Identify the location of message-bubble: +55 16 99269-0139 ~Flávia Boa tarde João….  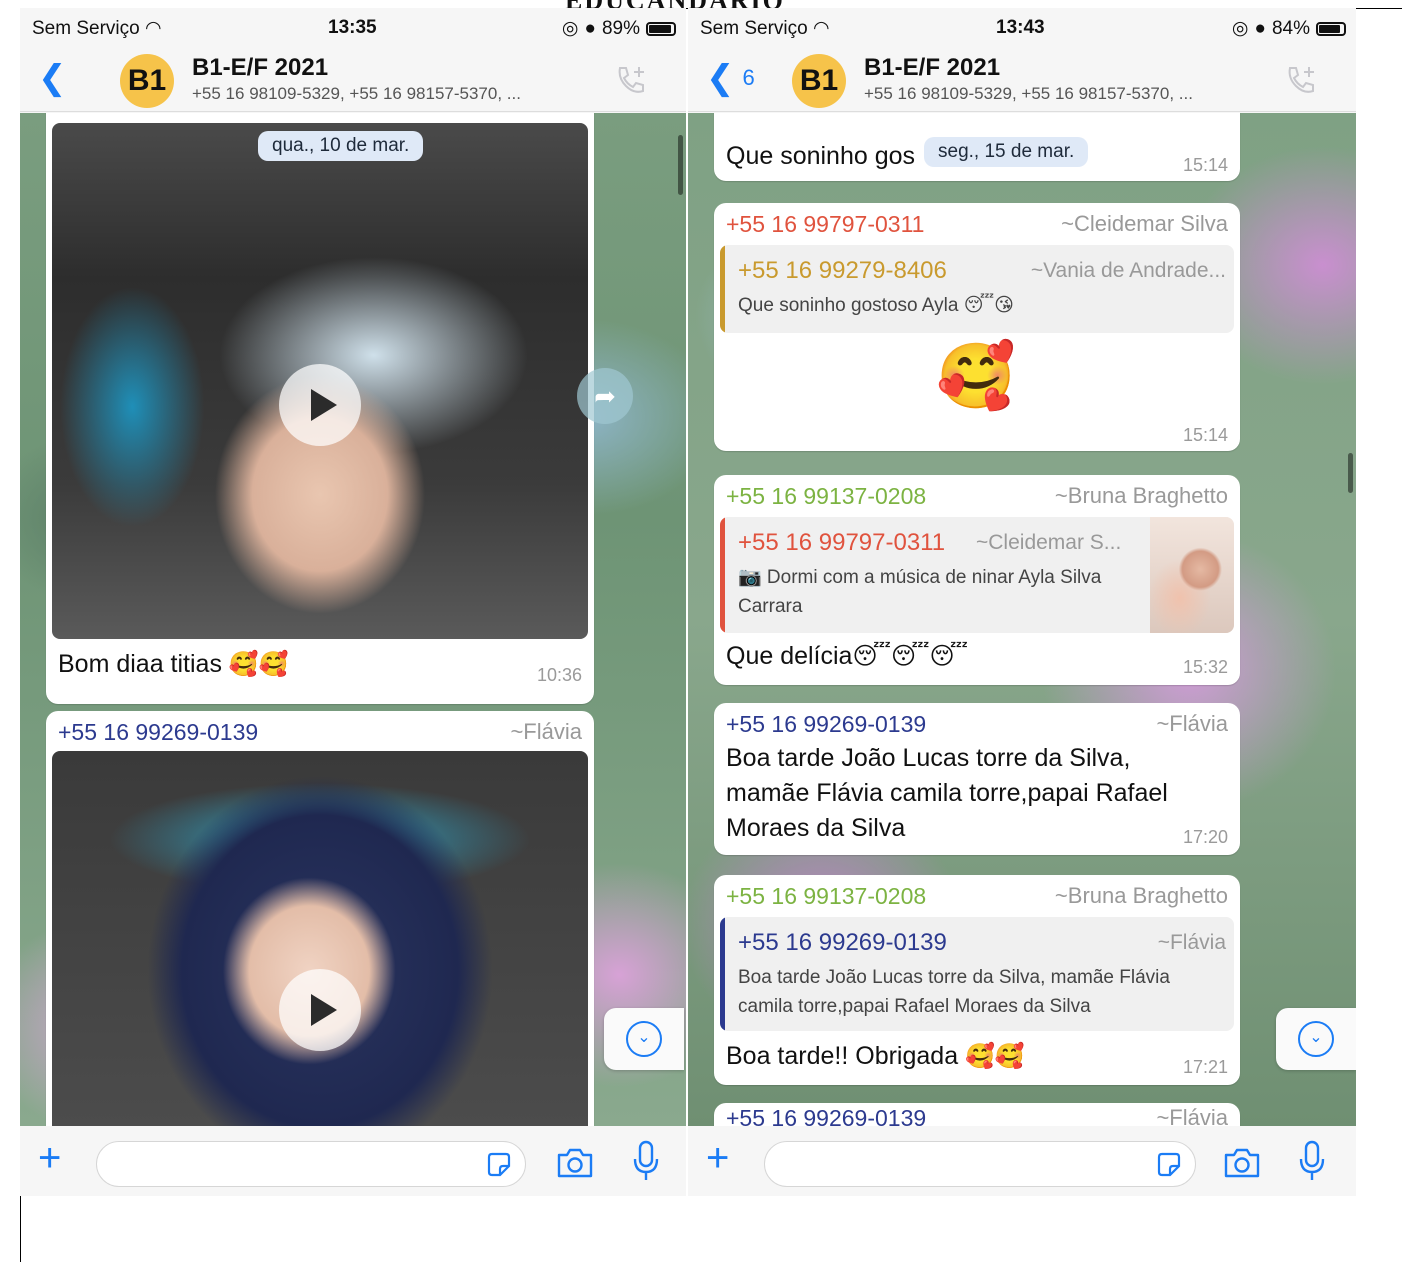
(977, 779).